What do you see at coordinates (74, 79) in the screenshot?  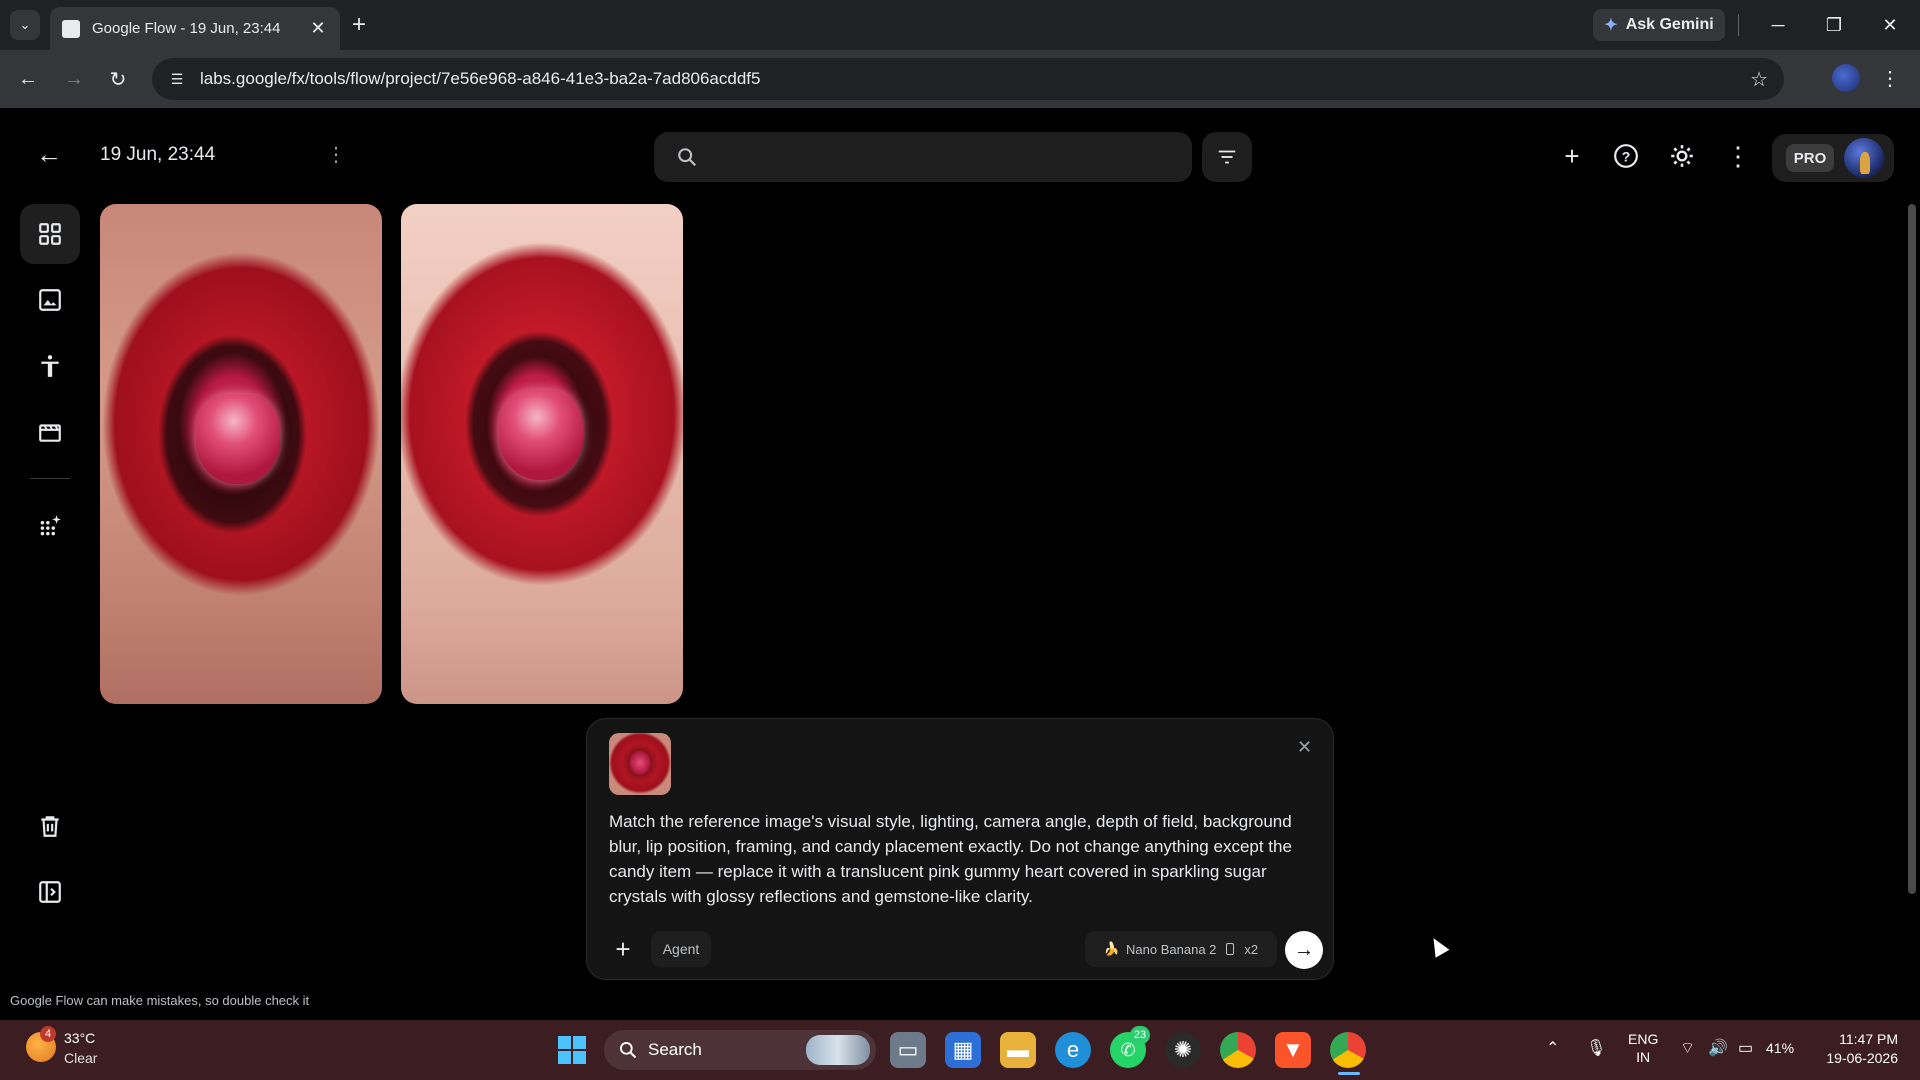 I see `forward-icon: →` at bounding box center [74, 79].